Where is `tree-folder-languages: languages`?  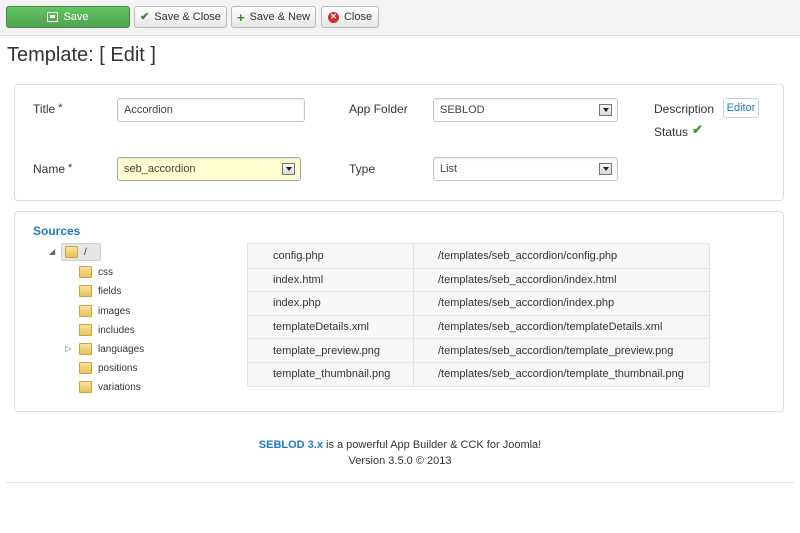
tree-folder-languages: languages is located at coordinates (111, 349).